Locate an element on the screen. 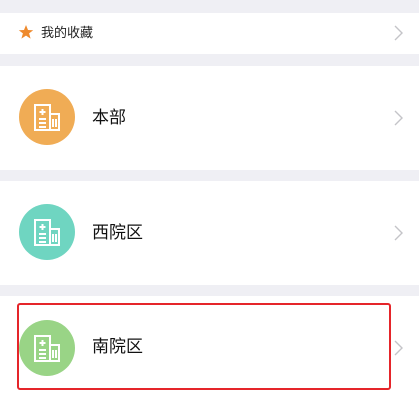  campus-label: 南院区 is located at coordinates (117, 347).